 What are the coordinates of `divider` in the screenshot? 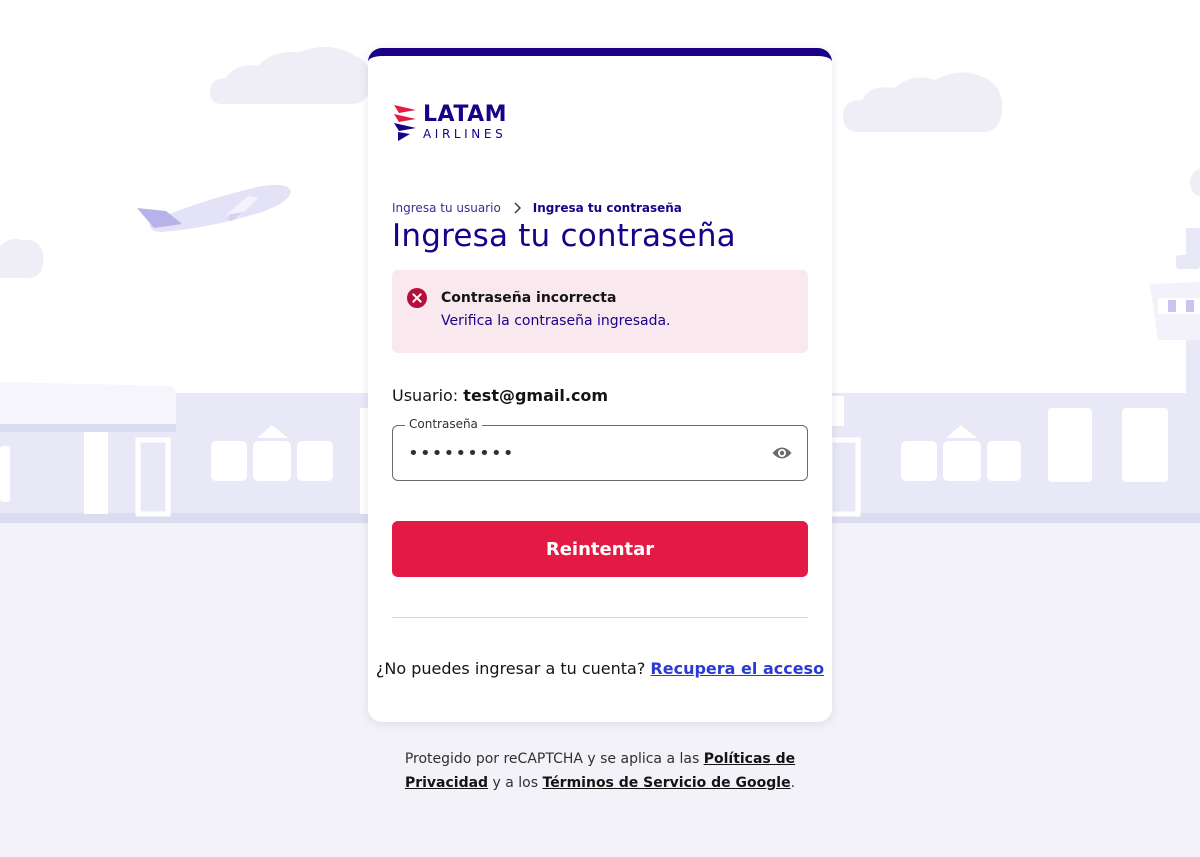 It's located at (600, 617).